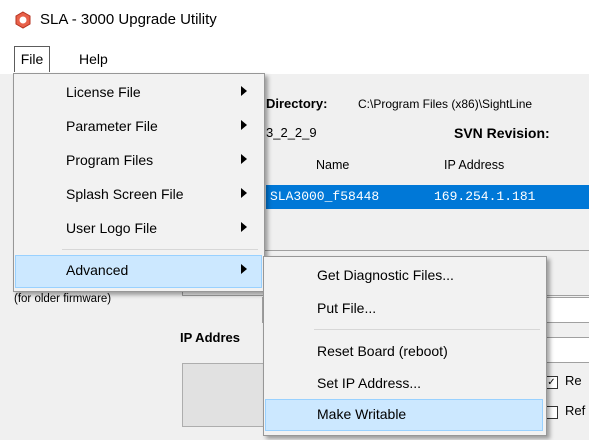  What do you see at coordinates (112, 228) in the screenshot?
I see `menu-item-label: User Logo File` at bounding box center [112, 228].